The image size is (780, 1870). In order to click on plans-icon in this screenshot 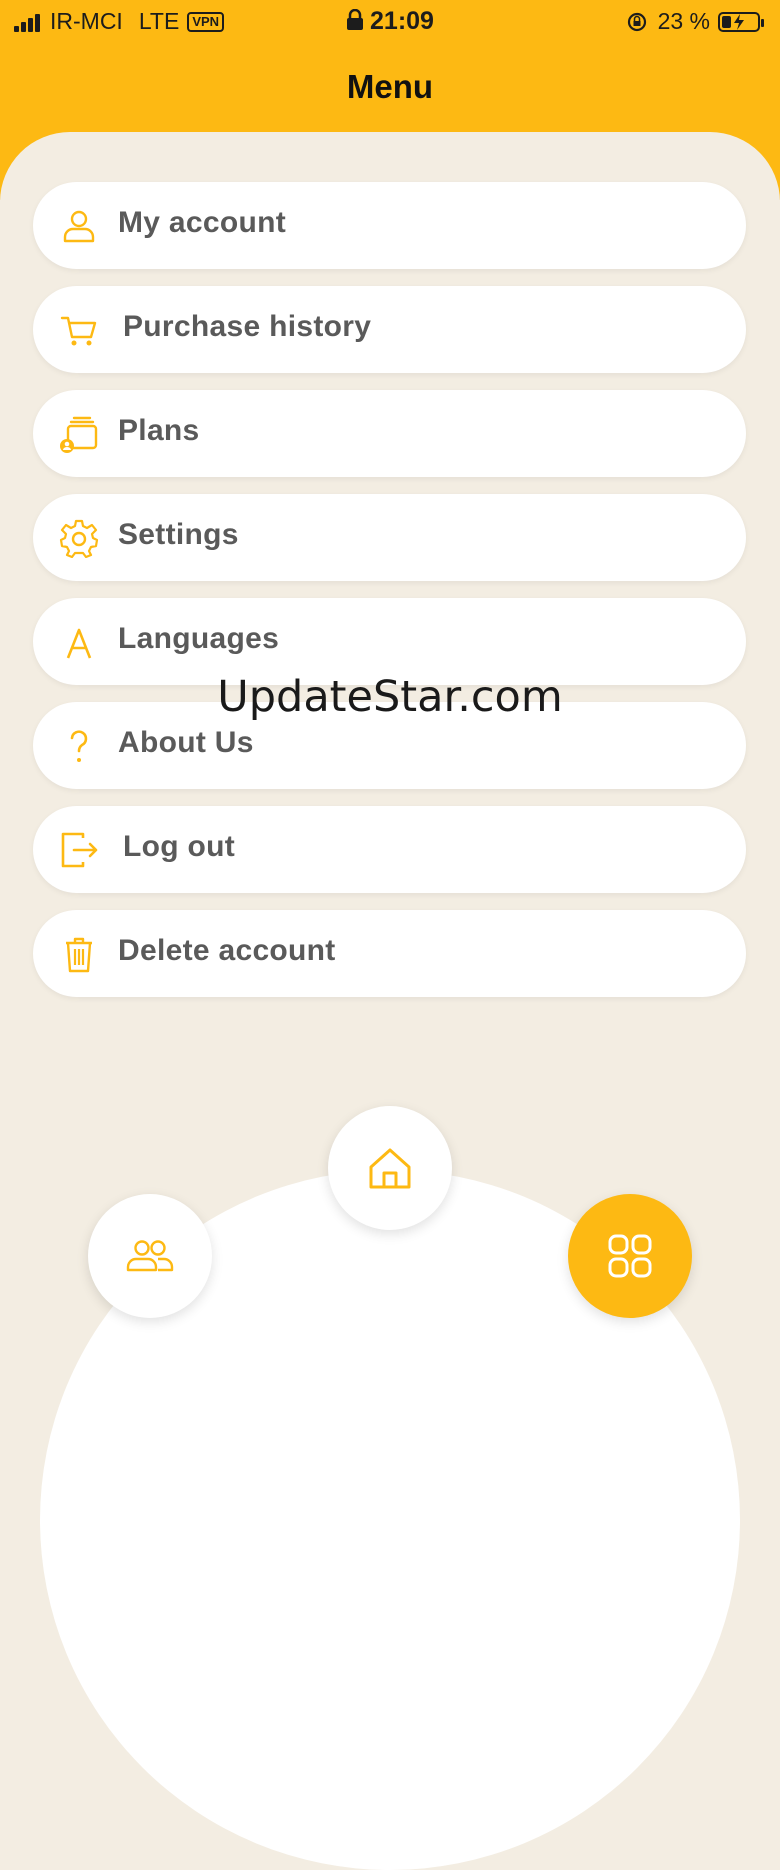, I will do `click(79, 434)`.